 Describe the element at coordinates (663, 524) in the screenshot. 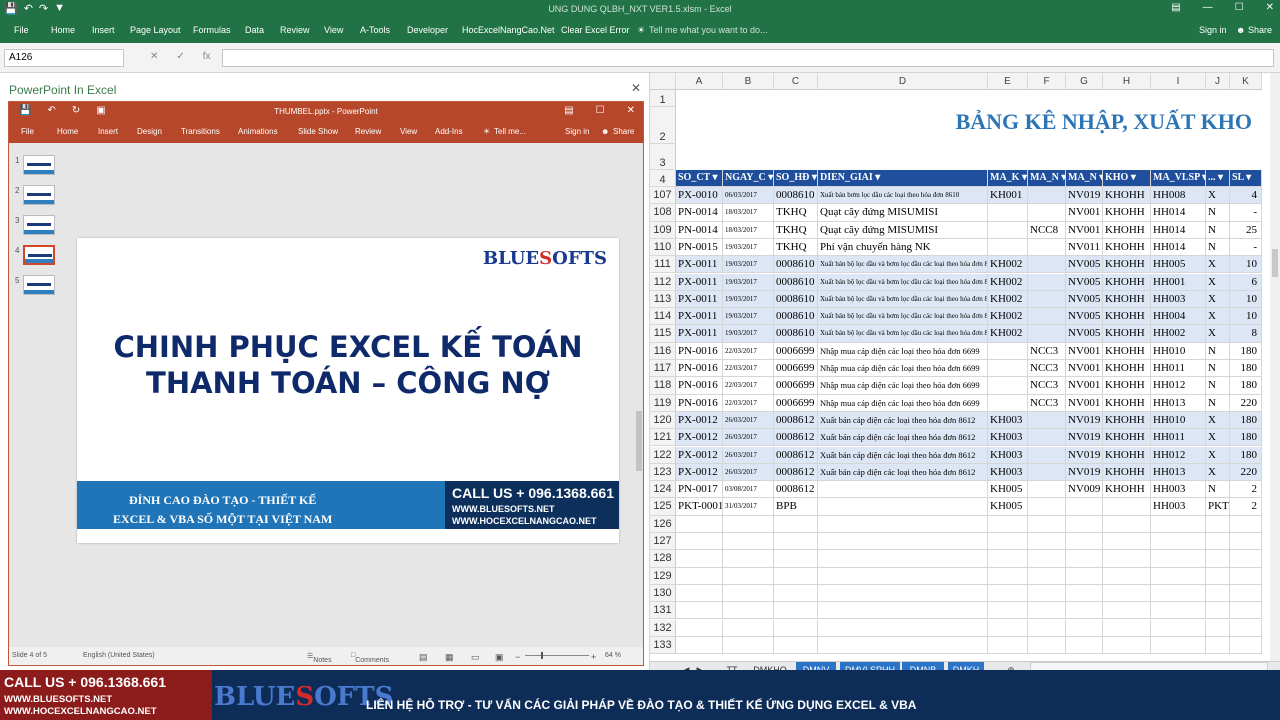

I see `row-header: 126` at that location.